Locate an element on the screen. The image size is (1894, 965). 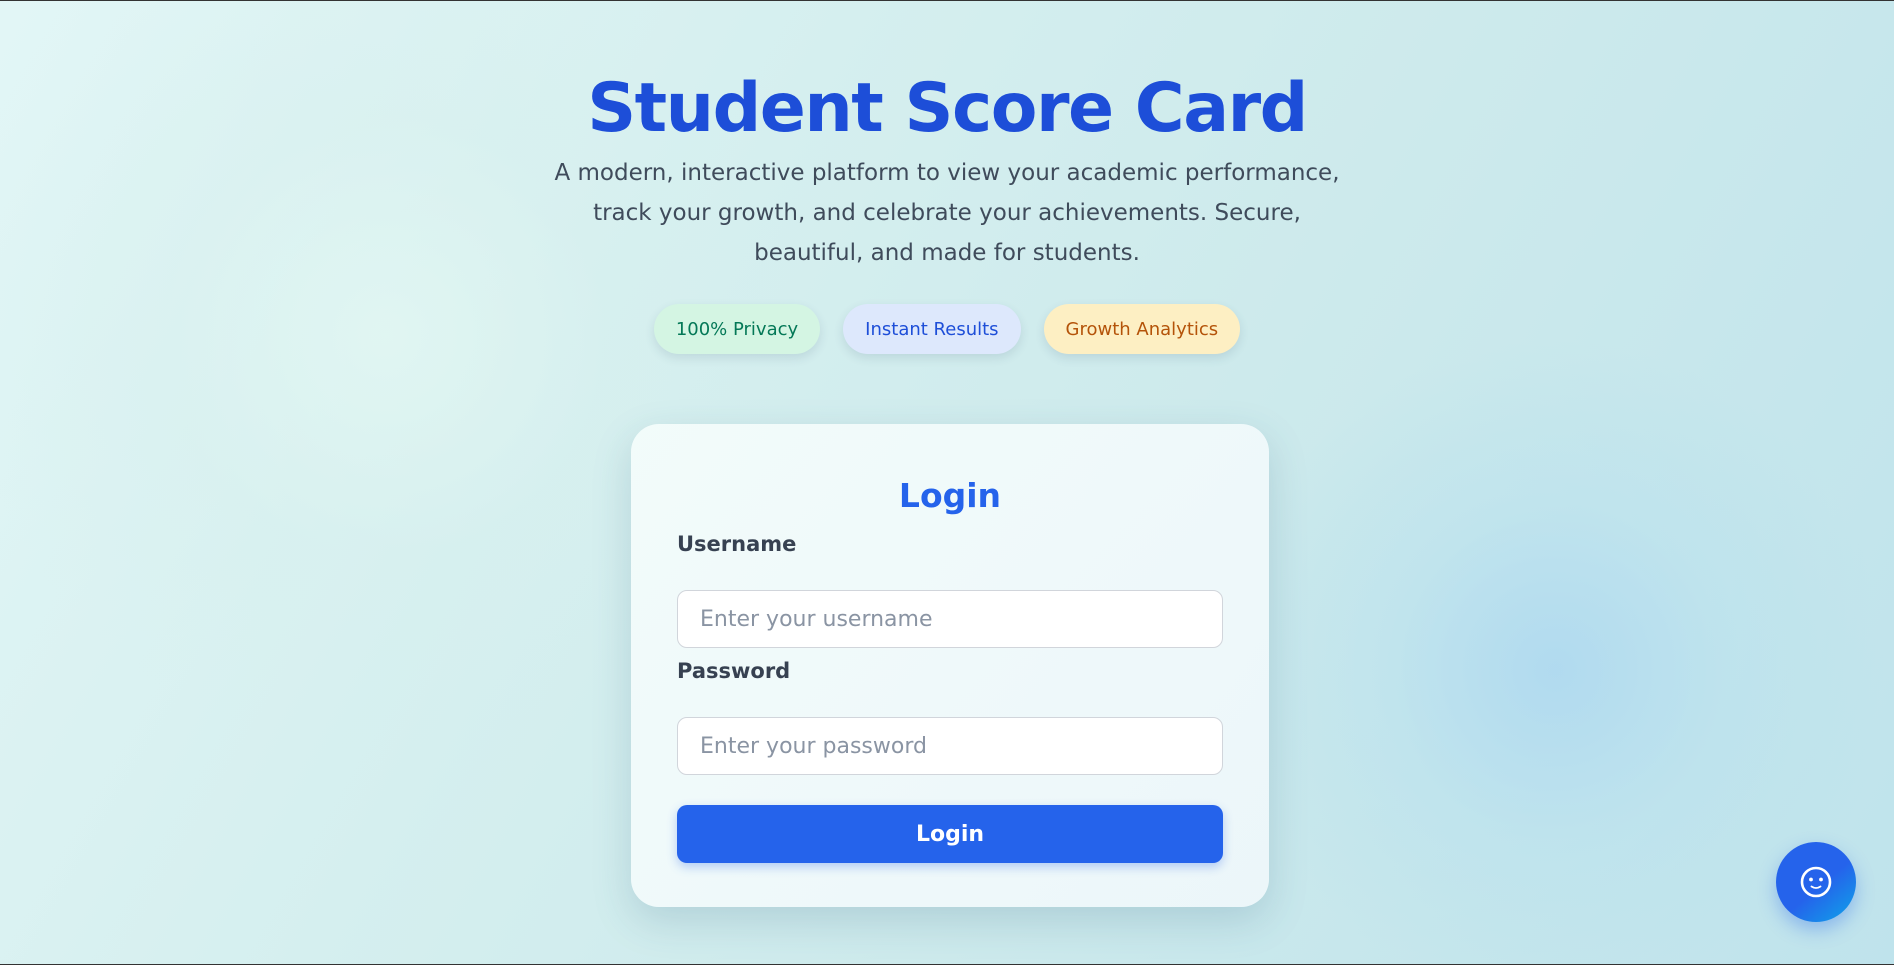
badge-privacy: 100% Privacy is located at coordinates (737, 329).